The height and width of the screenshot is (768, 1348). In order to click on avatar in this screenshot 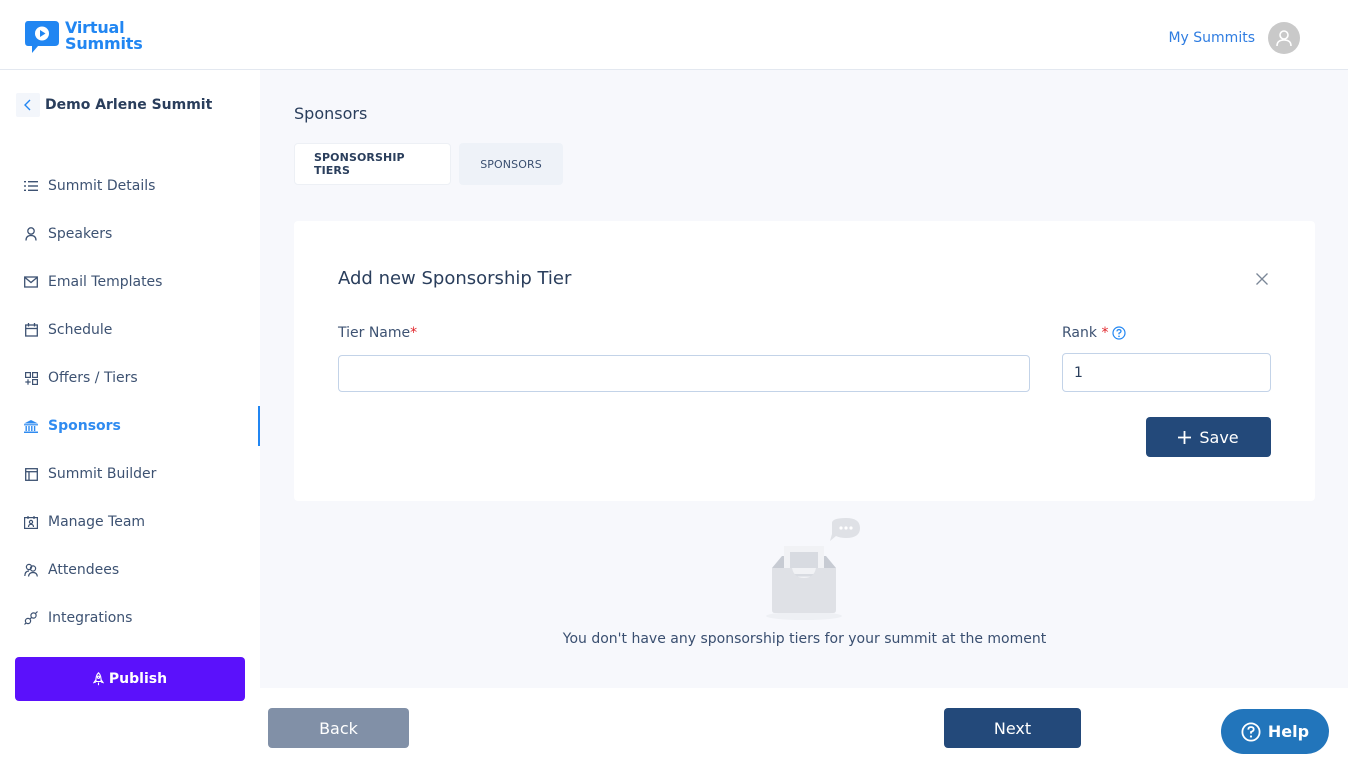, I will do `click(1284, 38)`.